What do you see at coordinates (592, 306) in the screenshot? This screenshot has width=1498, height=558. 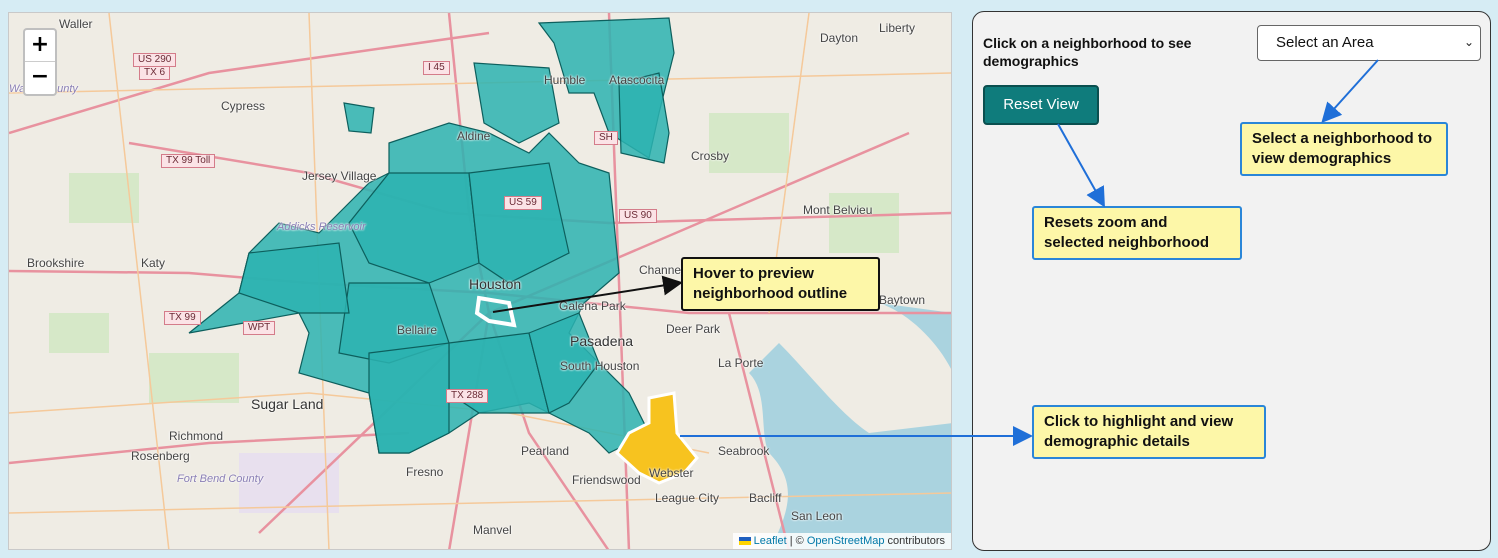 I see `place-label: Galena Park` at bounding box center [592, 306].